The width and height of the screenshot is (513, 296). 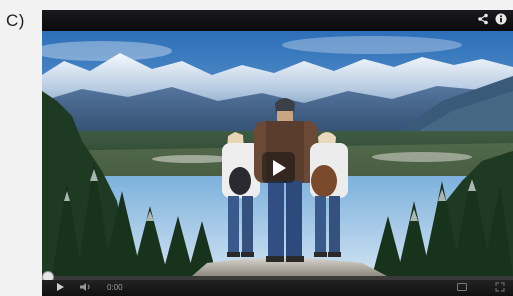 I want to click on play-overlay-button, so click(x=278, y=167).